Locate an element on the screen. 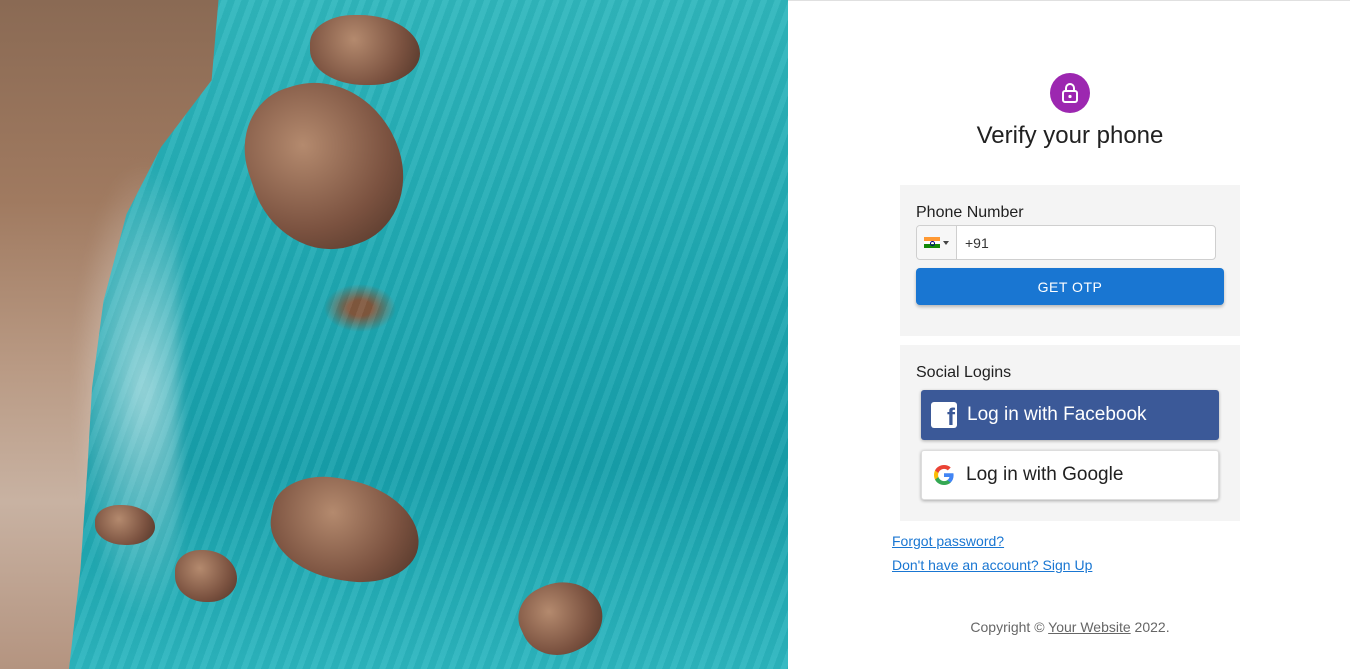 The width and height of the screenshot is (1350, 669). phone-field is located at coordinates (1066, 242).